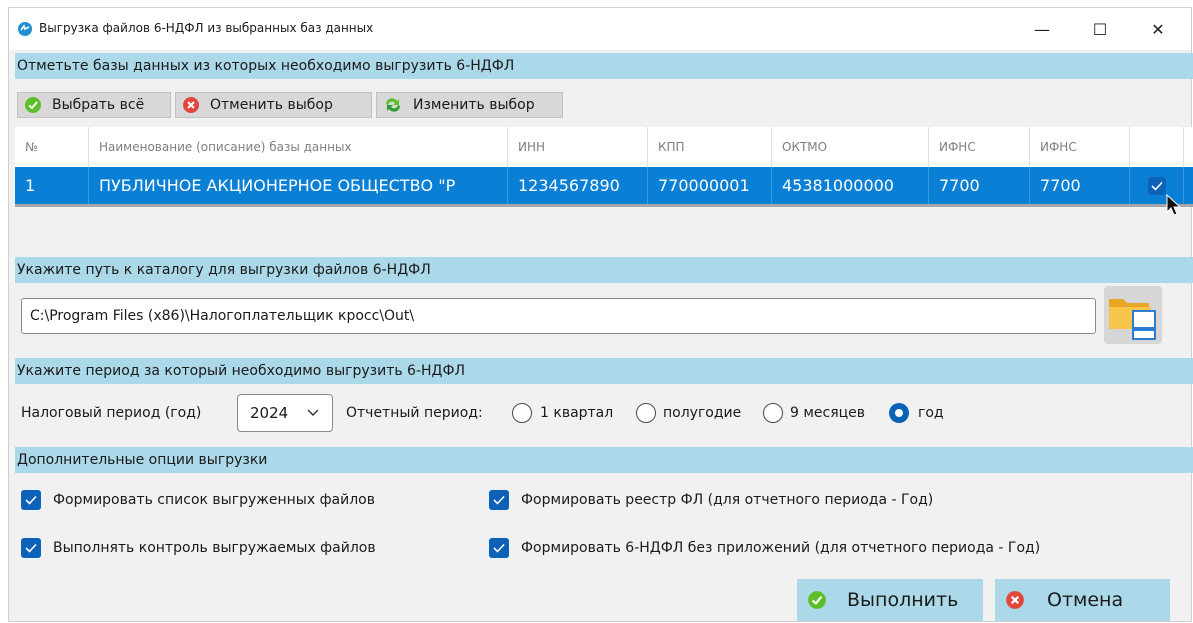 The image size is (1193, 623). Describe the element at coordinates (298, 185) in the screenshot. I see `row-db-name: ПУБЛИЧНОЕ АКЦИОНЕРНОЕ ОБЩЕСТВО "Р` at that location.